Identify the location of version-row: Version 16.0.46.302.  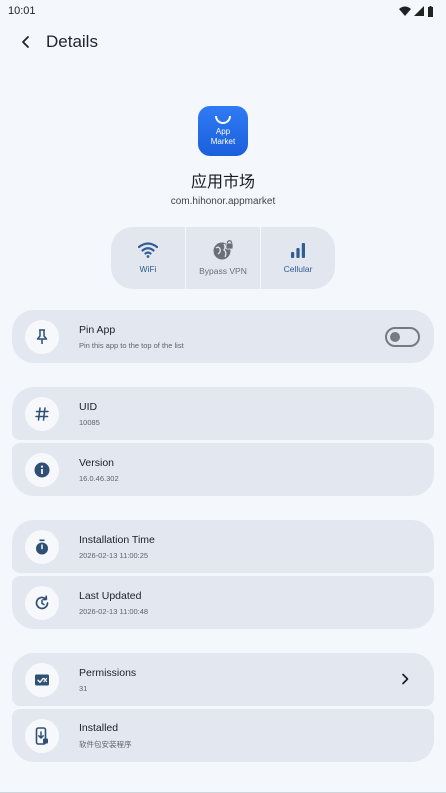
(223, 469).